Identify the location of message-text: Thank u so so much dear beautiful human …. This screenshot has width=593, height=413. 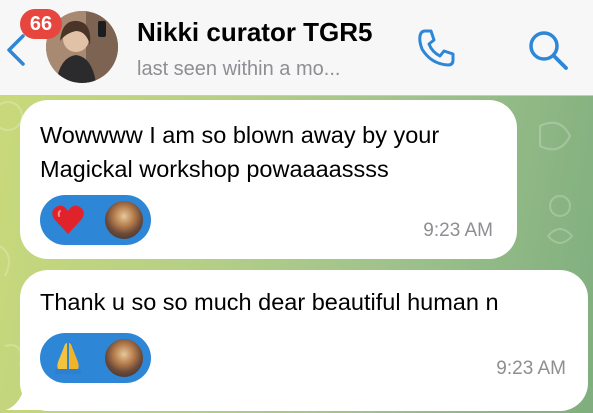
(269, 302).